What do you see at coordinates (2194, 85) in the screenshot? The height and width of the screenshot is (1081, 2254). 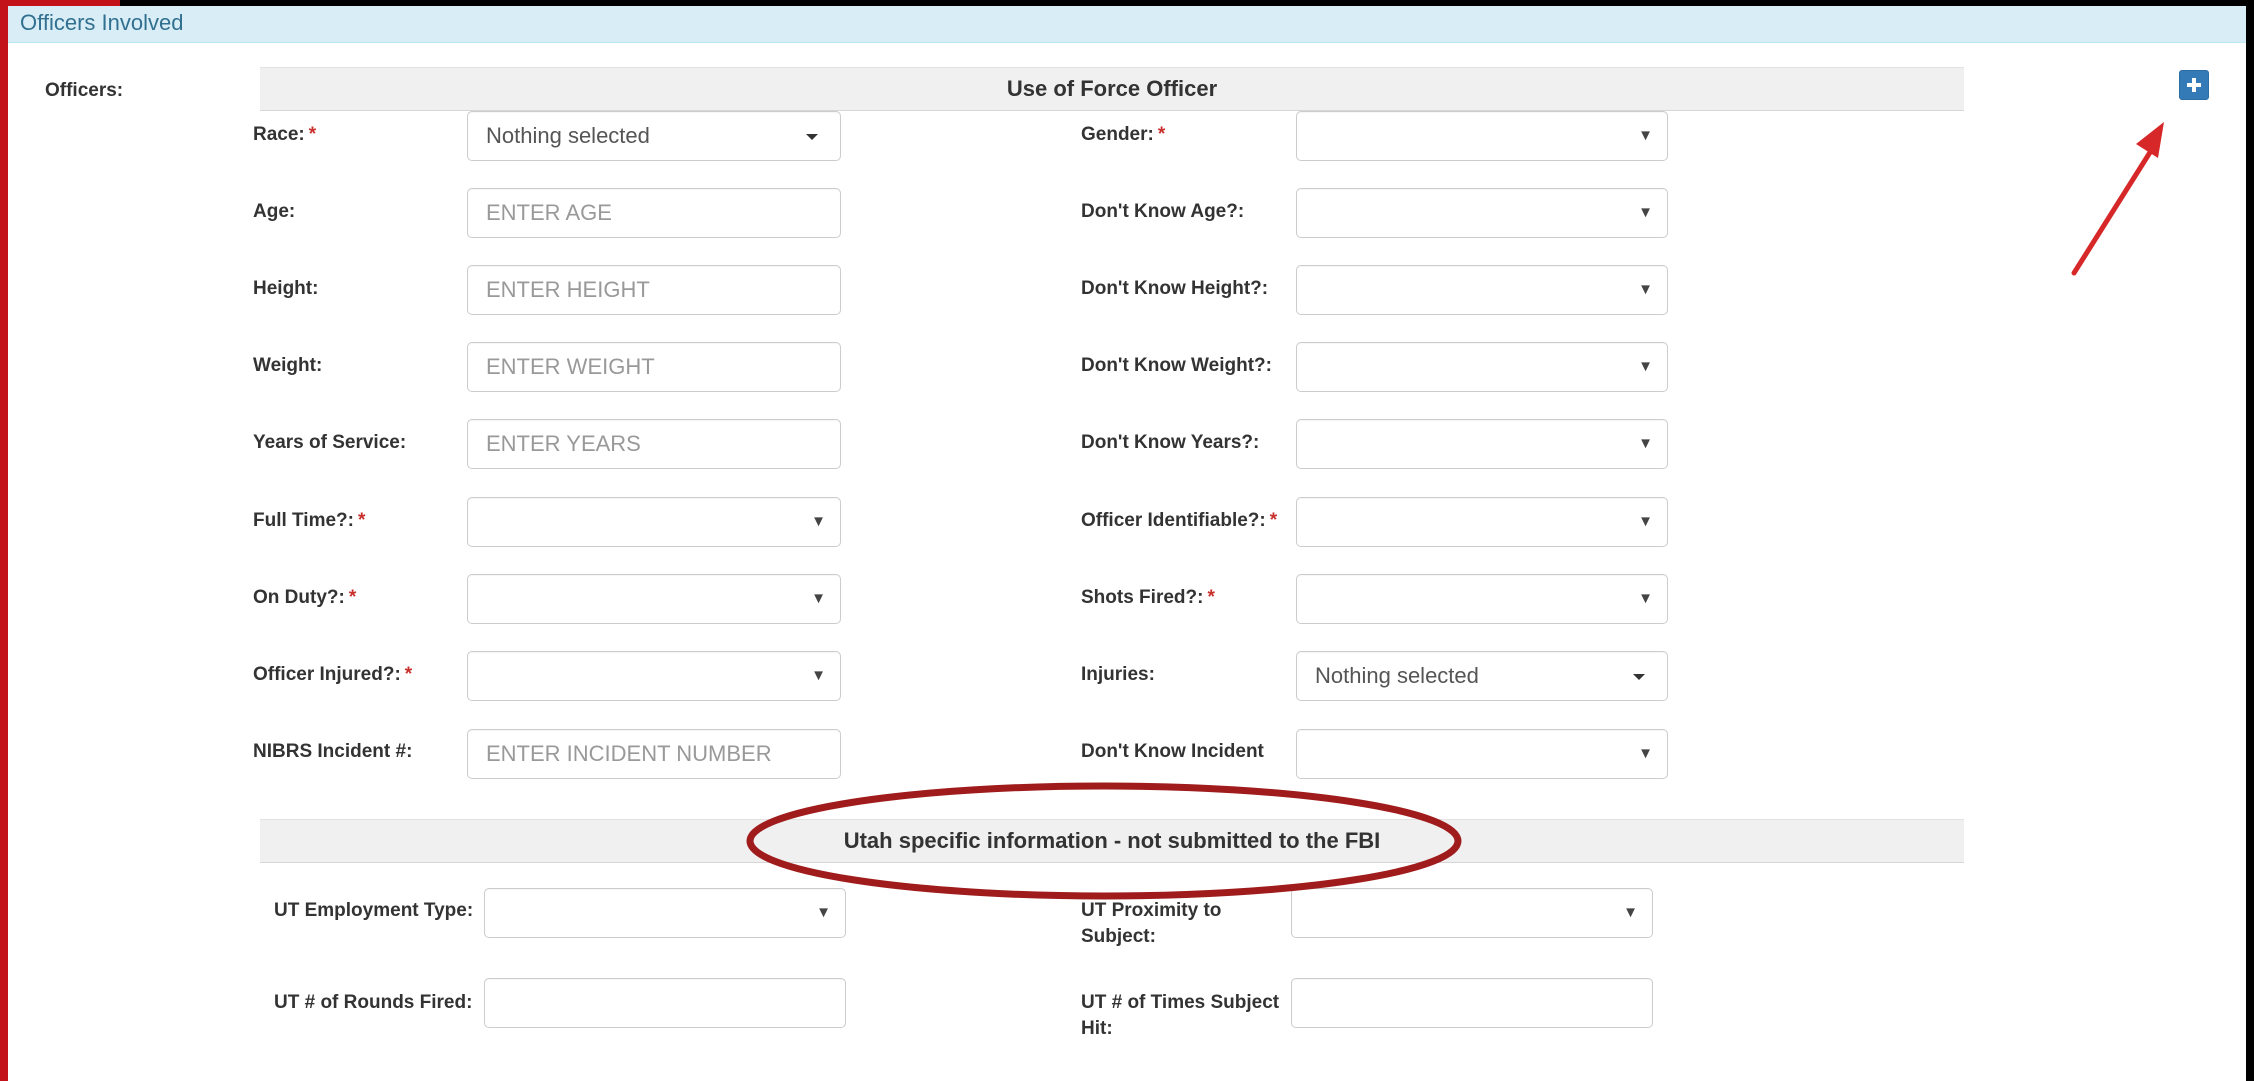 I see `add-officer-button` at bounding box center [2194, 85].